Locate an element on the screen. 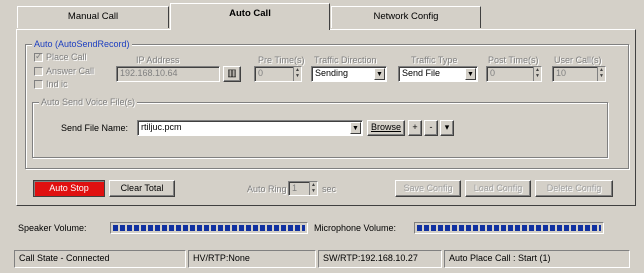 The width and height of the screenshot is (644, 273). save-config-button: Save Config is located at coordinates (428, 188).